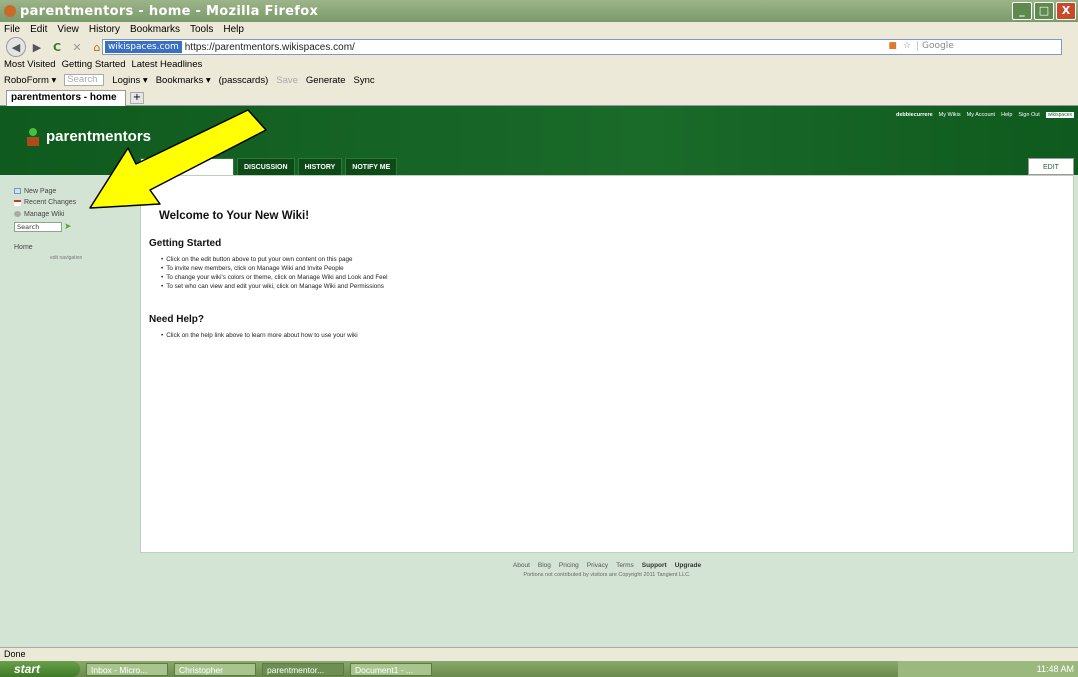 Image resolution: width=1078 pixels, height=677 pixels. Describe the element at coordinates (950, 115) in the screenshot. I see `my-wikis-link: My Wikis` at that location.